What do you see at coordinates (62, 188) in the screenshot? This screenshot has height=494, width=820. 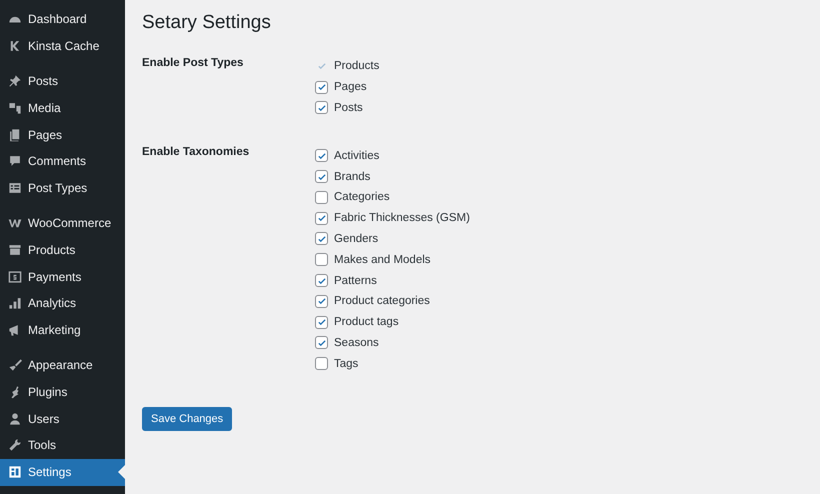 I see `sidebar-item: Post Types` at bounding box center [62, 188].